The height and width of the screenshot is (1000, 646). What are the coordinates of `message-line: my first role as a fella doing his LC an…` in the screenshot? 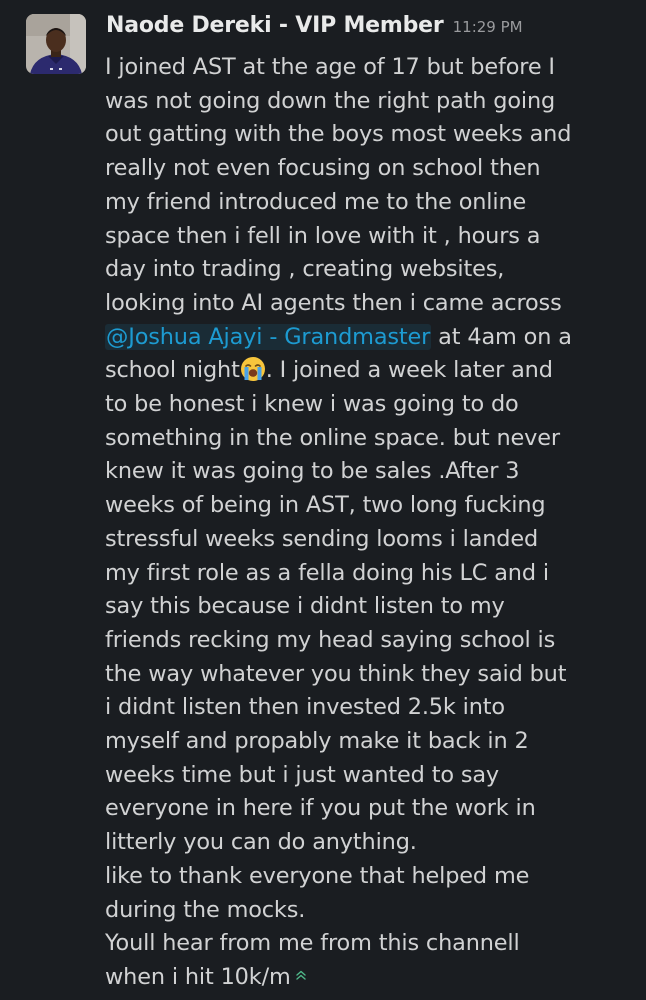 It's located at (327, 572).